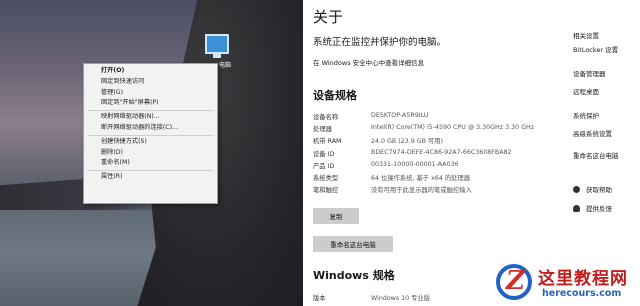 This screenshot has width=640, height=306. I want to click on context-menu-item: 固定到"开始"屏幕(P), so click(150, 103).